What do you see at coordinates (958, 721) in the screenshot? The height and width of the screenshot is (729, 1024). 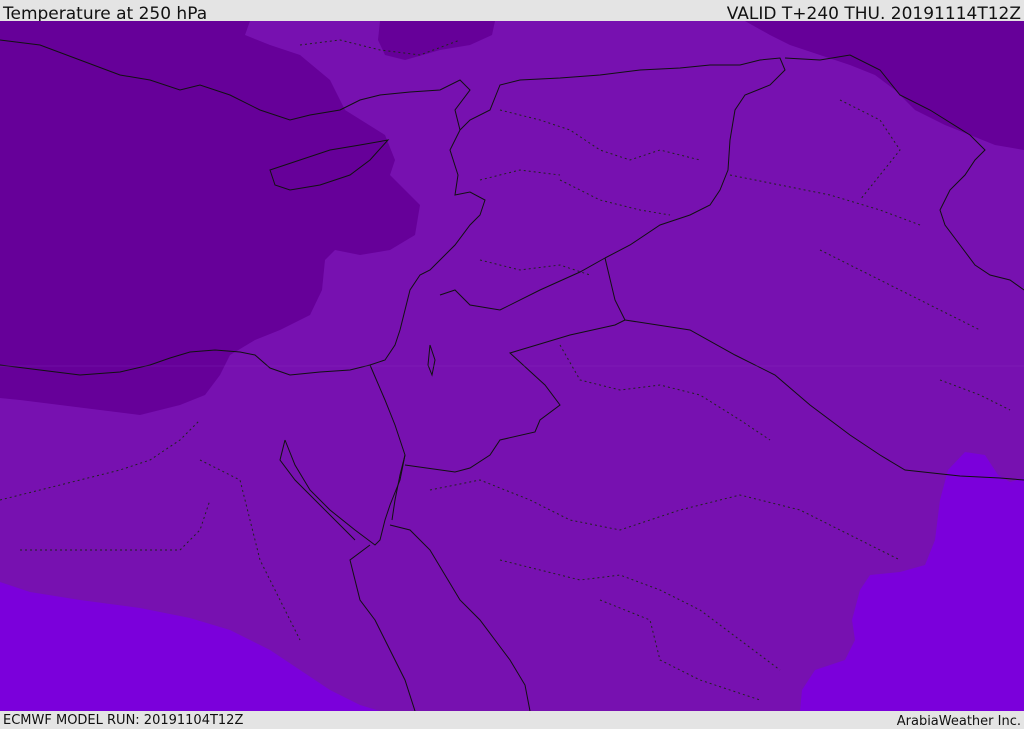 I see `credit-label: ArabiaWeather Inc.` at bounding box center [958, 721].